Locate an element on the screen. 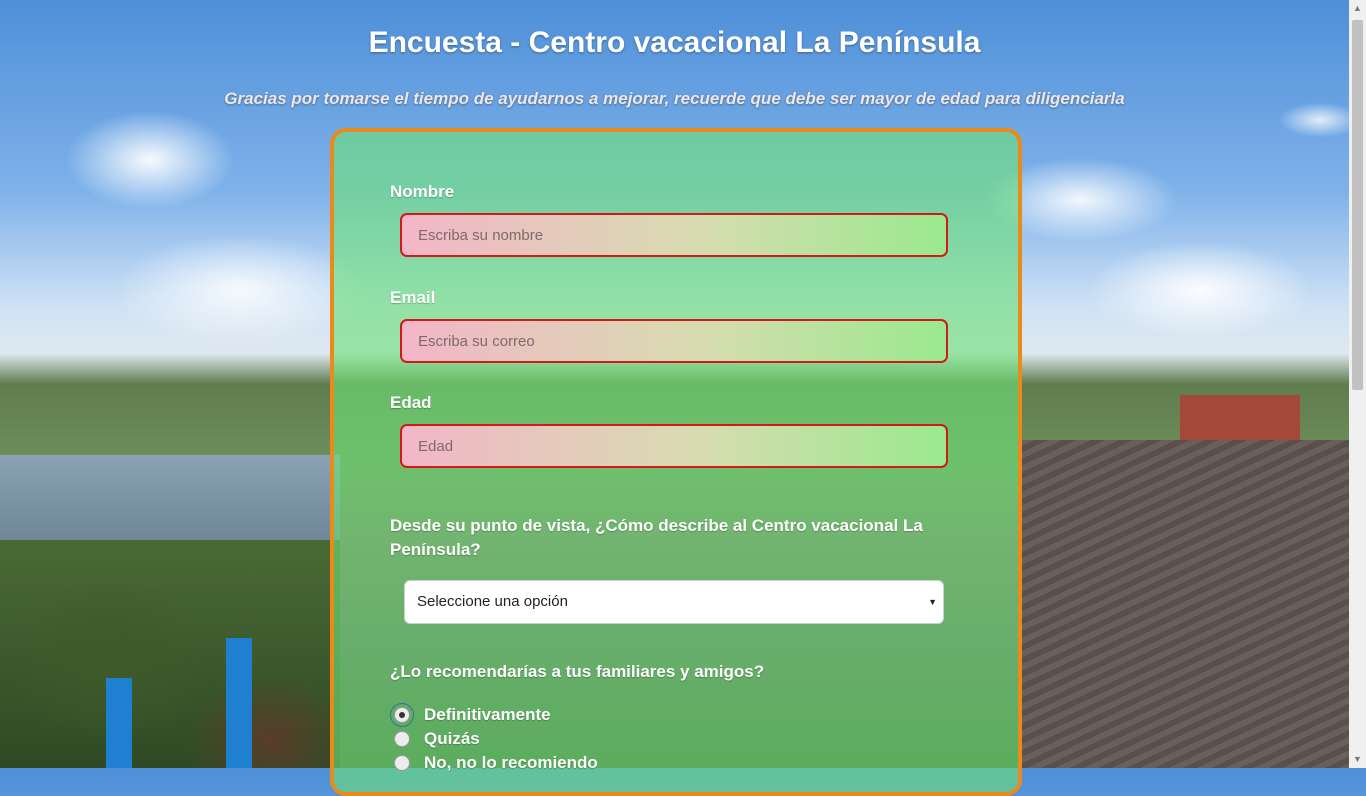  background-roofs is located at coordinates (1193, 604).